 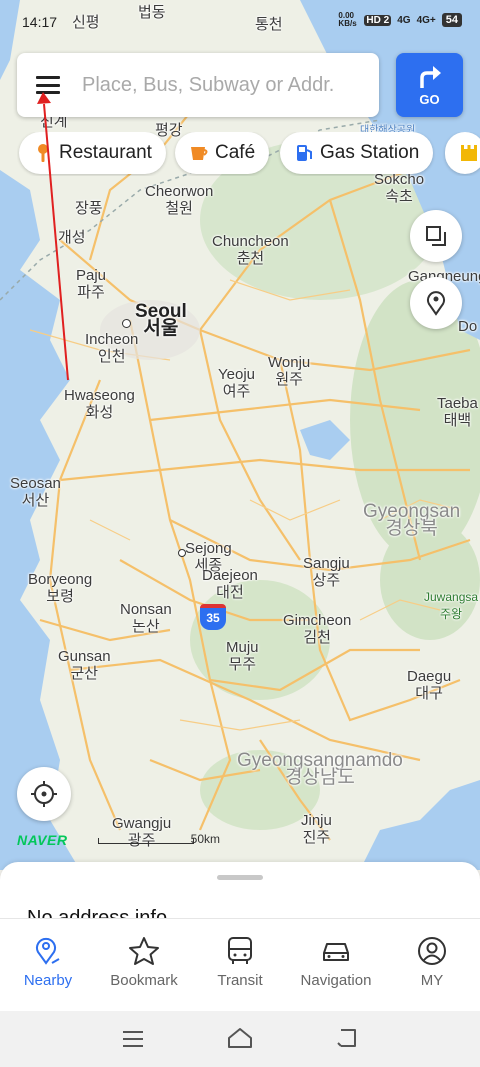 What do you see at coordinates (213, 617) in the screenshot?
I see `highway-shield: 35` at bounding box center [213, 617].